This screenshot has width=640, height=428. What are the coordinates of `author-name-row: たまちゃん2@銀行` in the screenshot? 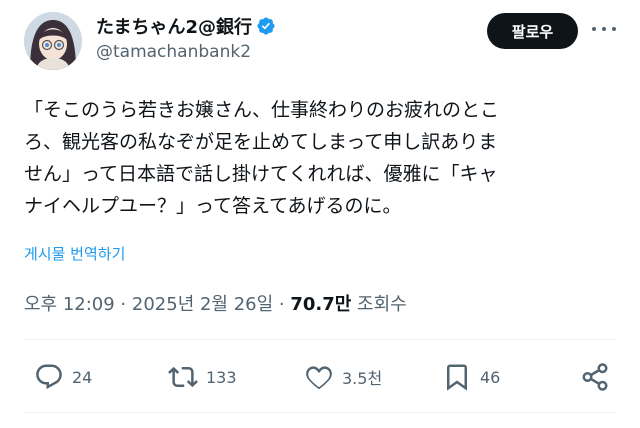 It's located at (186, 26).